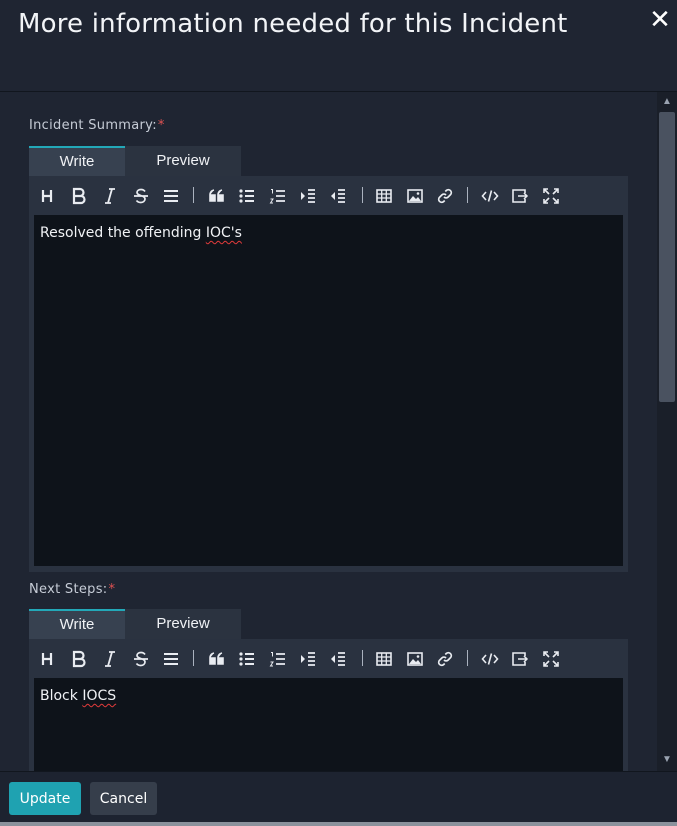 The image size is (677, 826). What do you see at coordinates (338, 824) in the screenshot?
I see `window-bottom-edge` at bounding box center [338, 824].